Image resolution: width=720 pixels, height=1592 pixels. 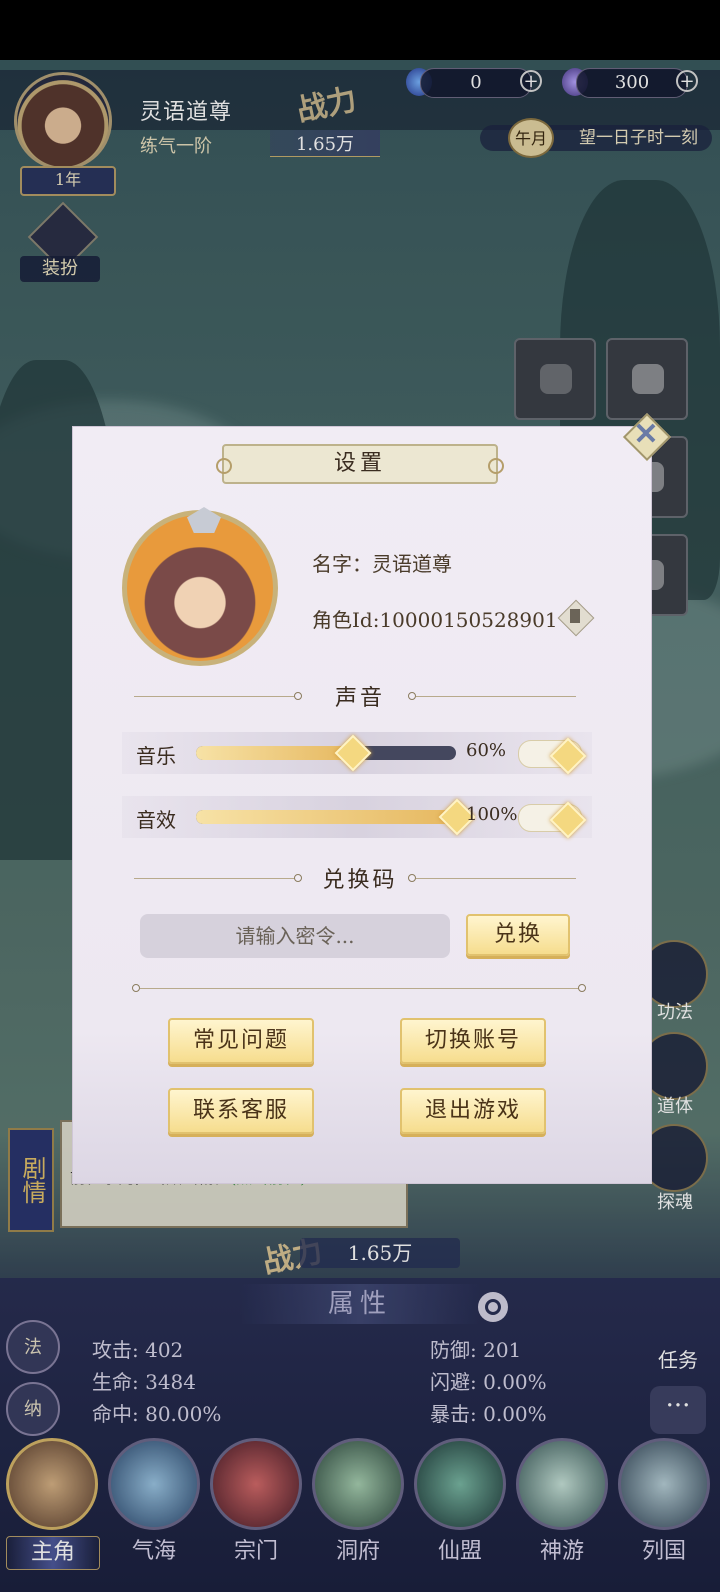 I want to click on sfx-percent: 100%, so click(x=492, y=814).